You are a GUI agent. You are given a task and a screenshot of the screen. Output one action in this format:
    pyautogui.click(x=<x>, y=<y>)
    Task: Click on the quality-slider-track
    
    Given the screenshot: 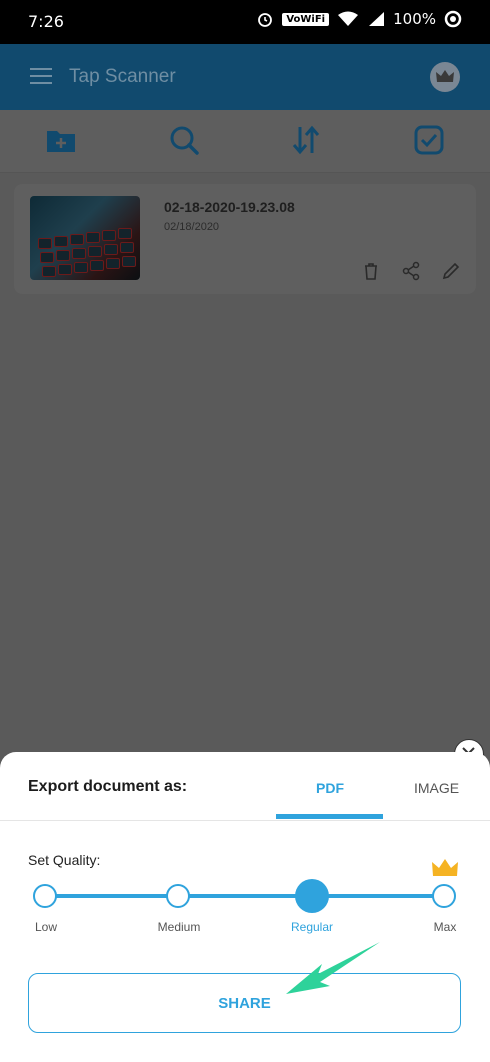 What is the action you would take?
    pyautogui.click(x=244, y=896)
    